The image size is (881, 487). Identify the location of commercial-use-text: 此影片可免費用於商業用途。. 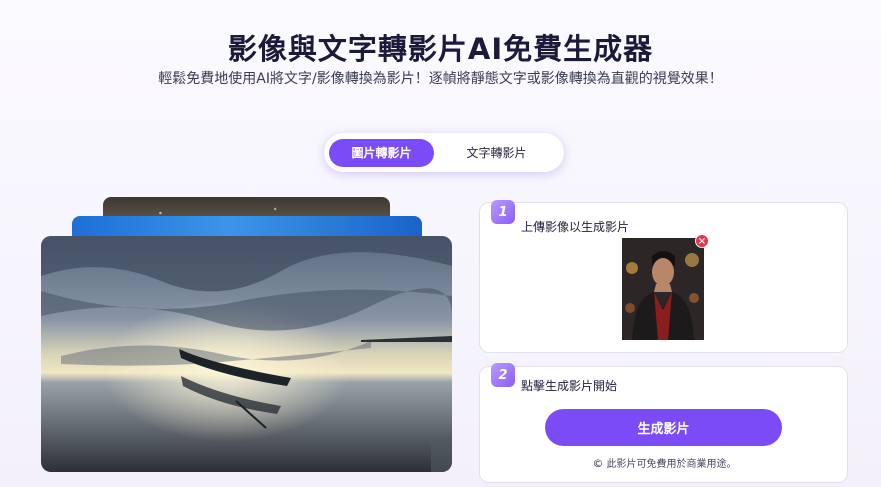
(671, 464).